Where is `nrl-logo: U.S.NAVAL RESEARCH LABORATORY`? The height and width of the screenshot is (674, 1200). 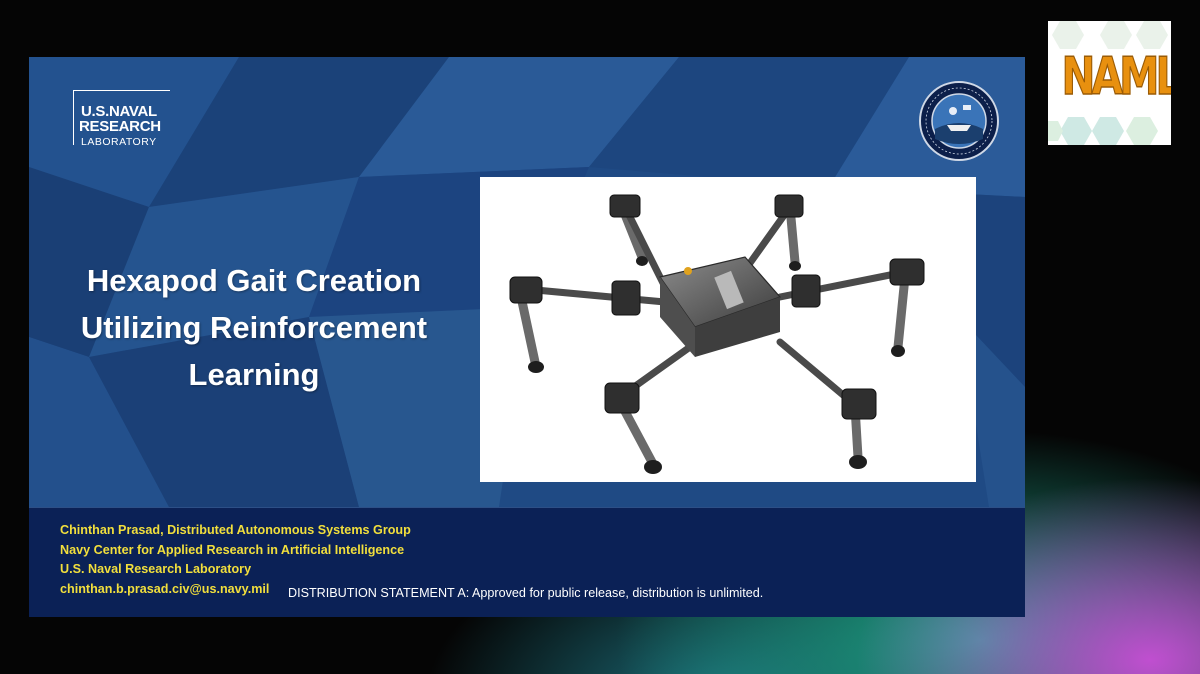 nrl-logo: U.S.NAVAL RESEARCH LABORATORY is located at coordinates (122, 122).